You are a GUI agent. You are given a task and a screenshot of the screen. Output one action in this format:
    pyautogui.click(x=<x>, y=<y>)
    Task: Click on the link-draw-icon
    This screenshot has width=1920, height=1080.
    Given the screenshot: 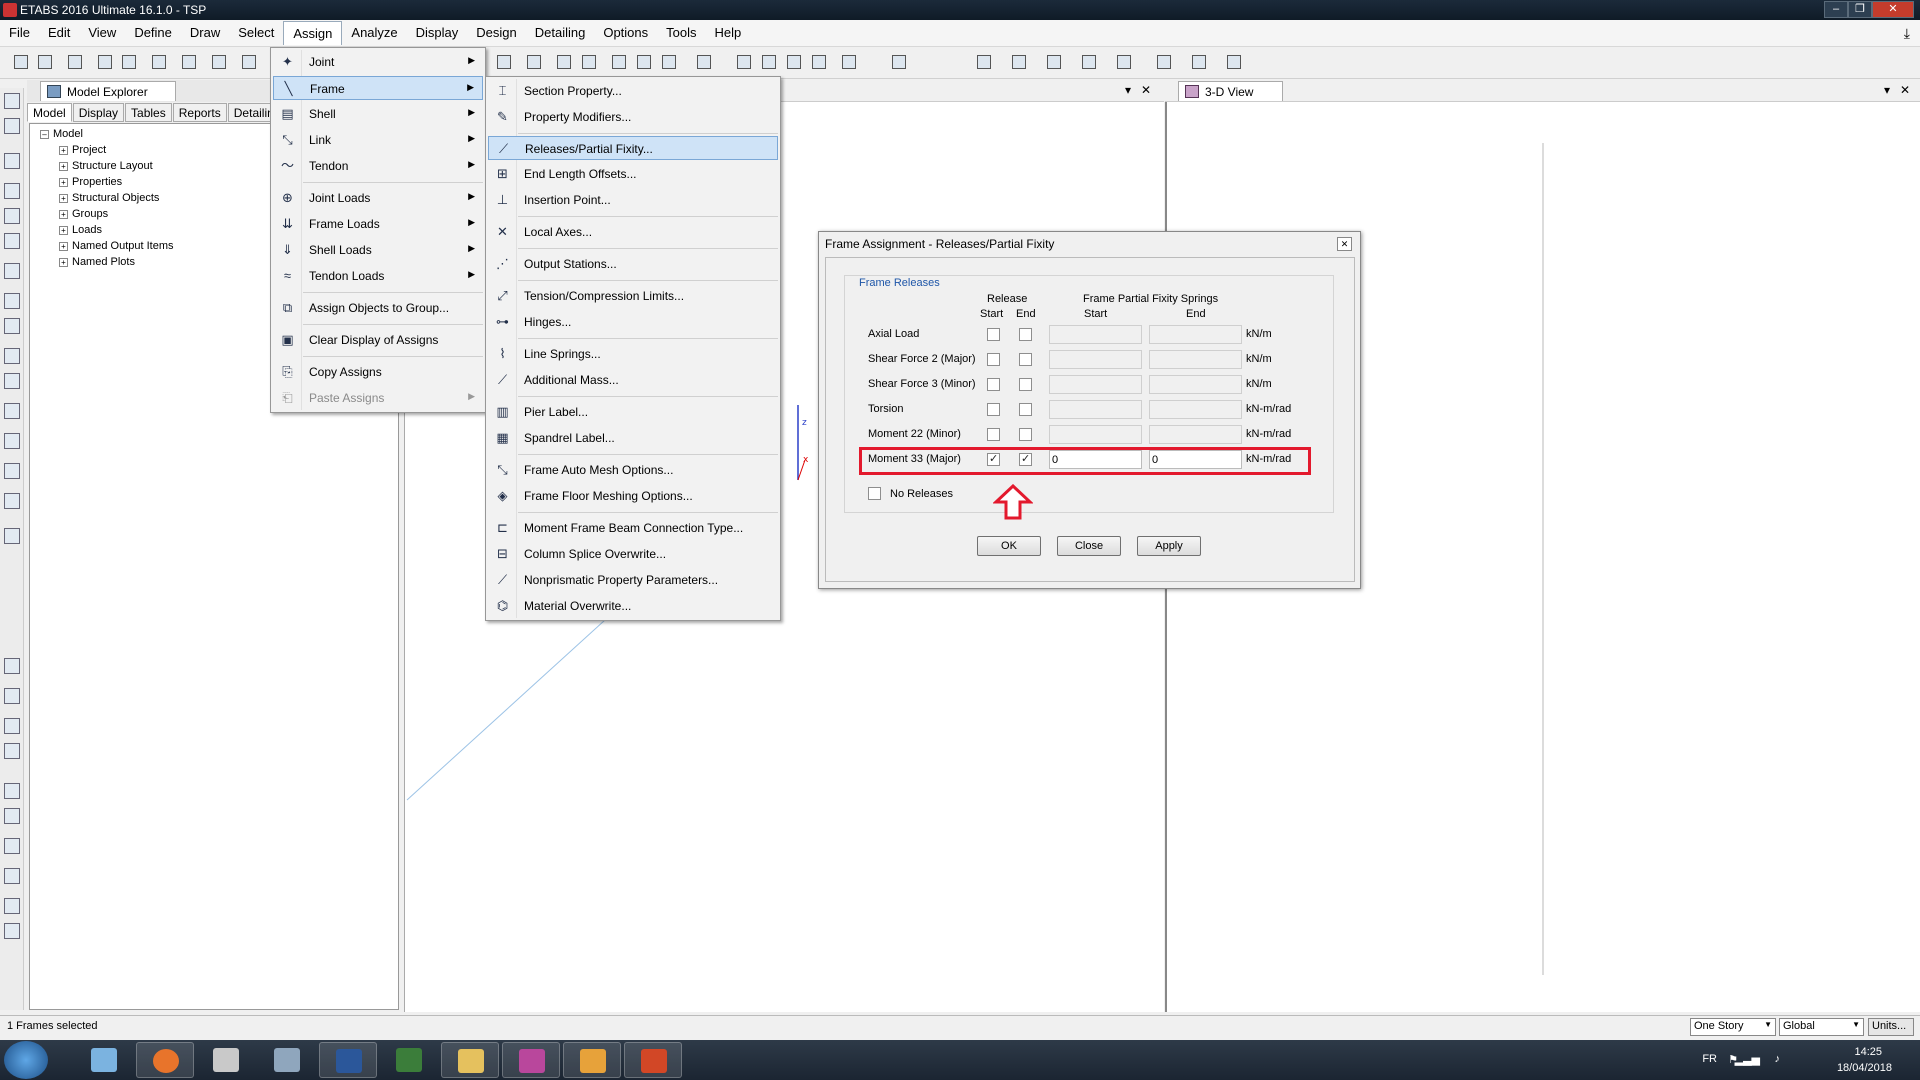 What is the action you would take?
    pyautogui.click(x=12, y=411)
    